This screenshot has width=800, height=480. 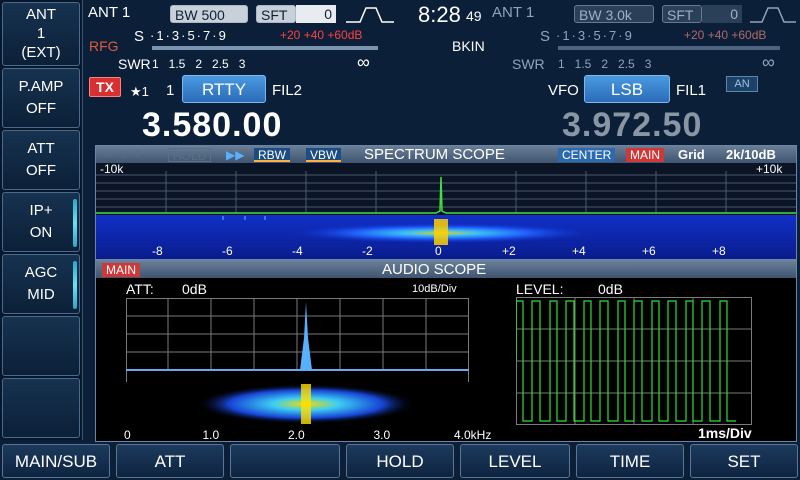 I want to click on mode-prefix: 1, so click(x=170, y=90).